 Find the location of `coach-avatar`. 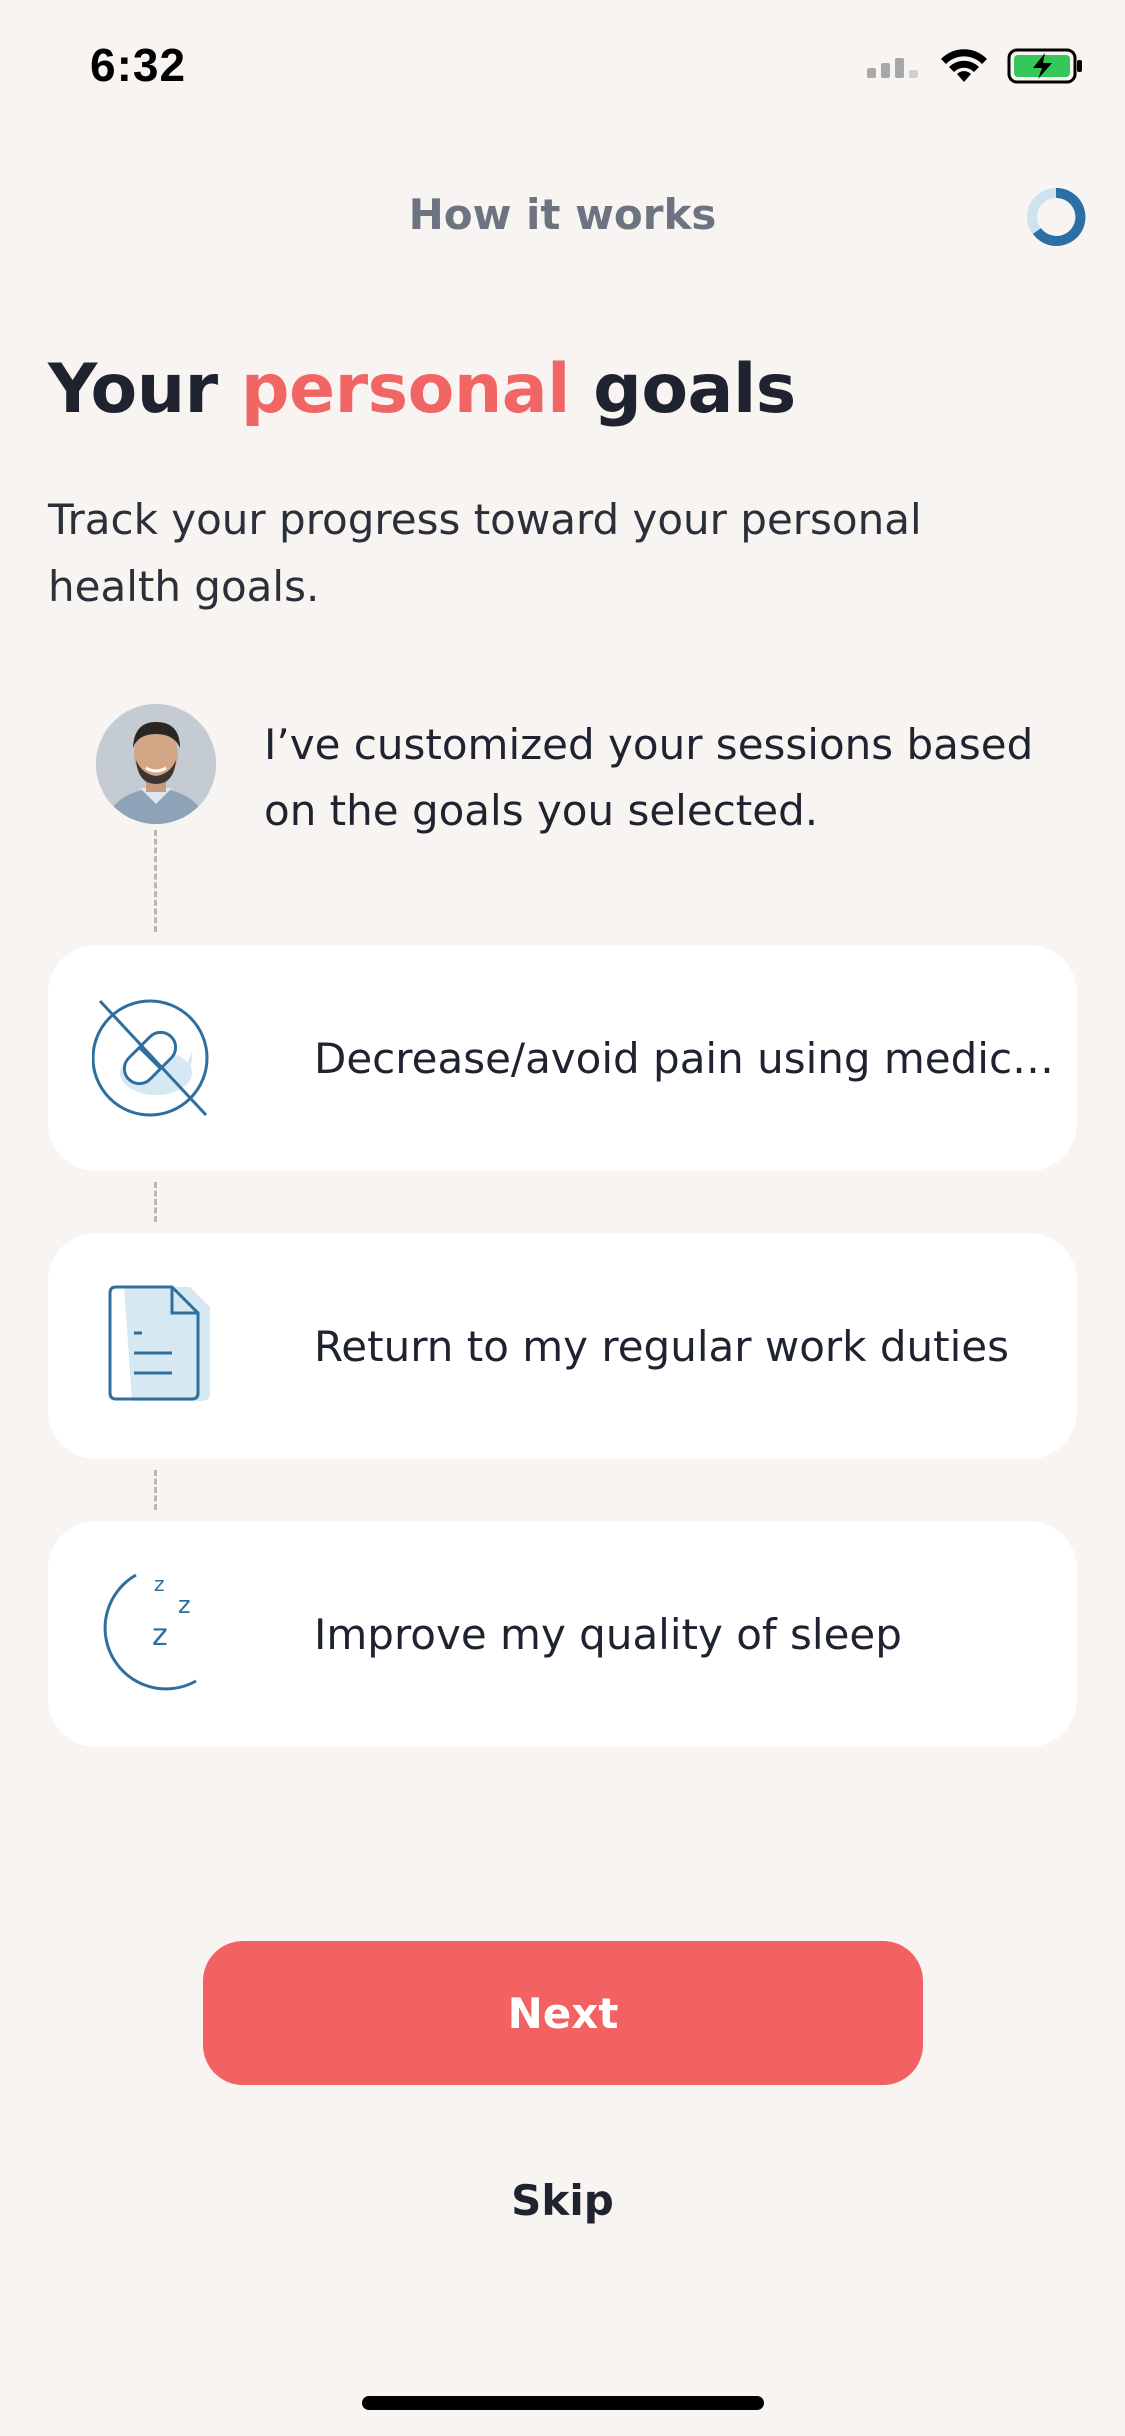

coach-avatar is located at coordinates (156, 764).